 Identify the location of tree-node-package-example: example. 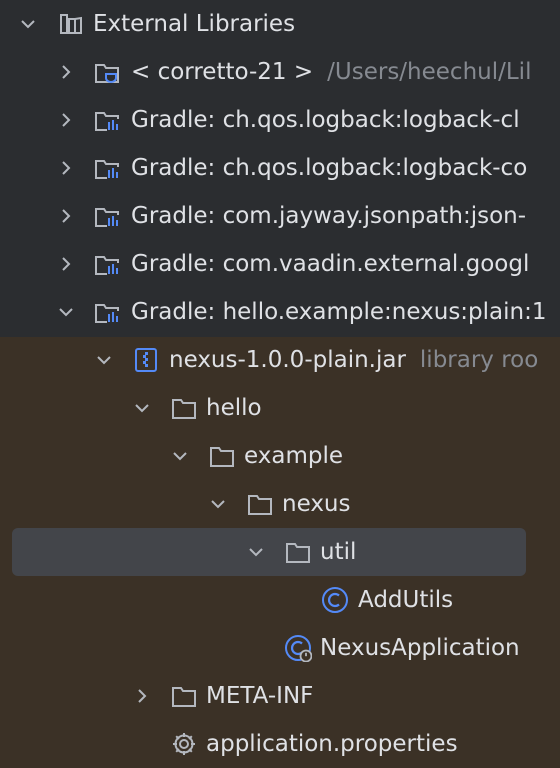
(280, 456).